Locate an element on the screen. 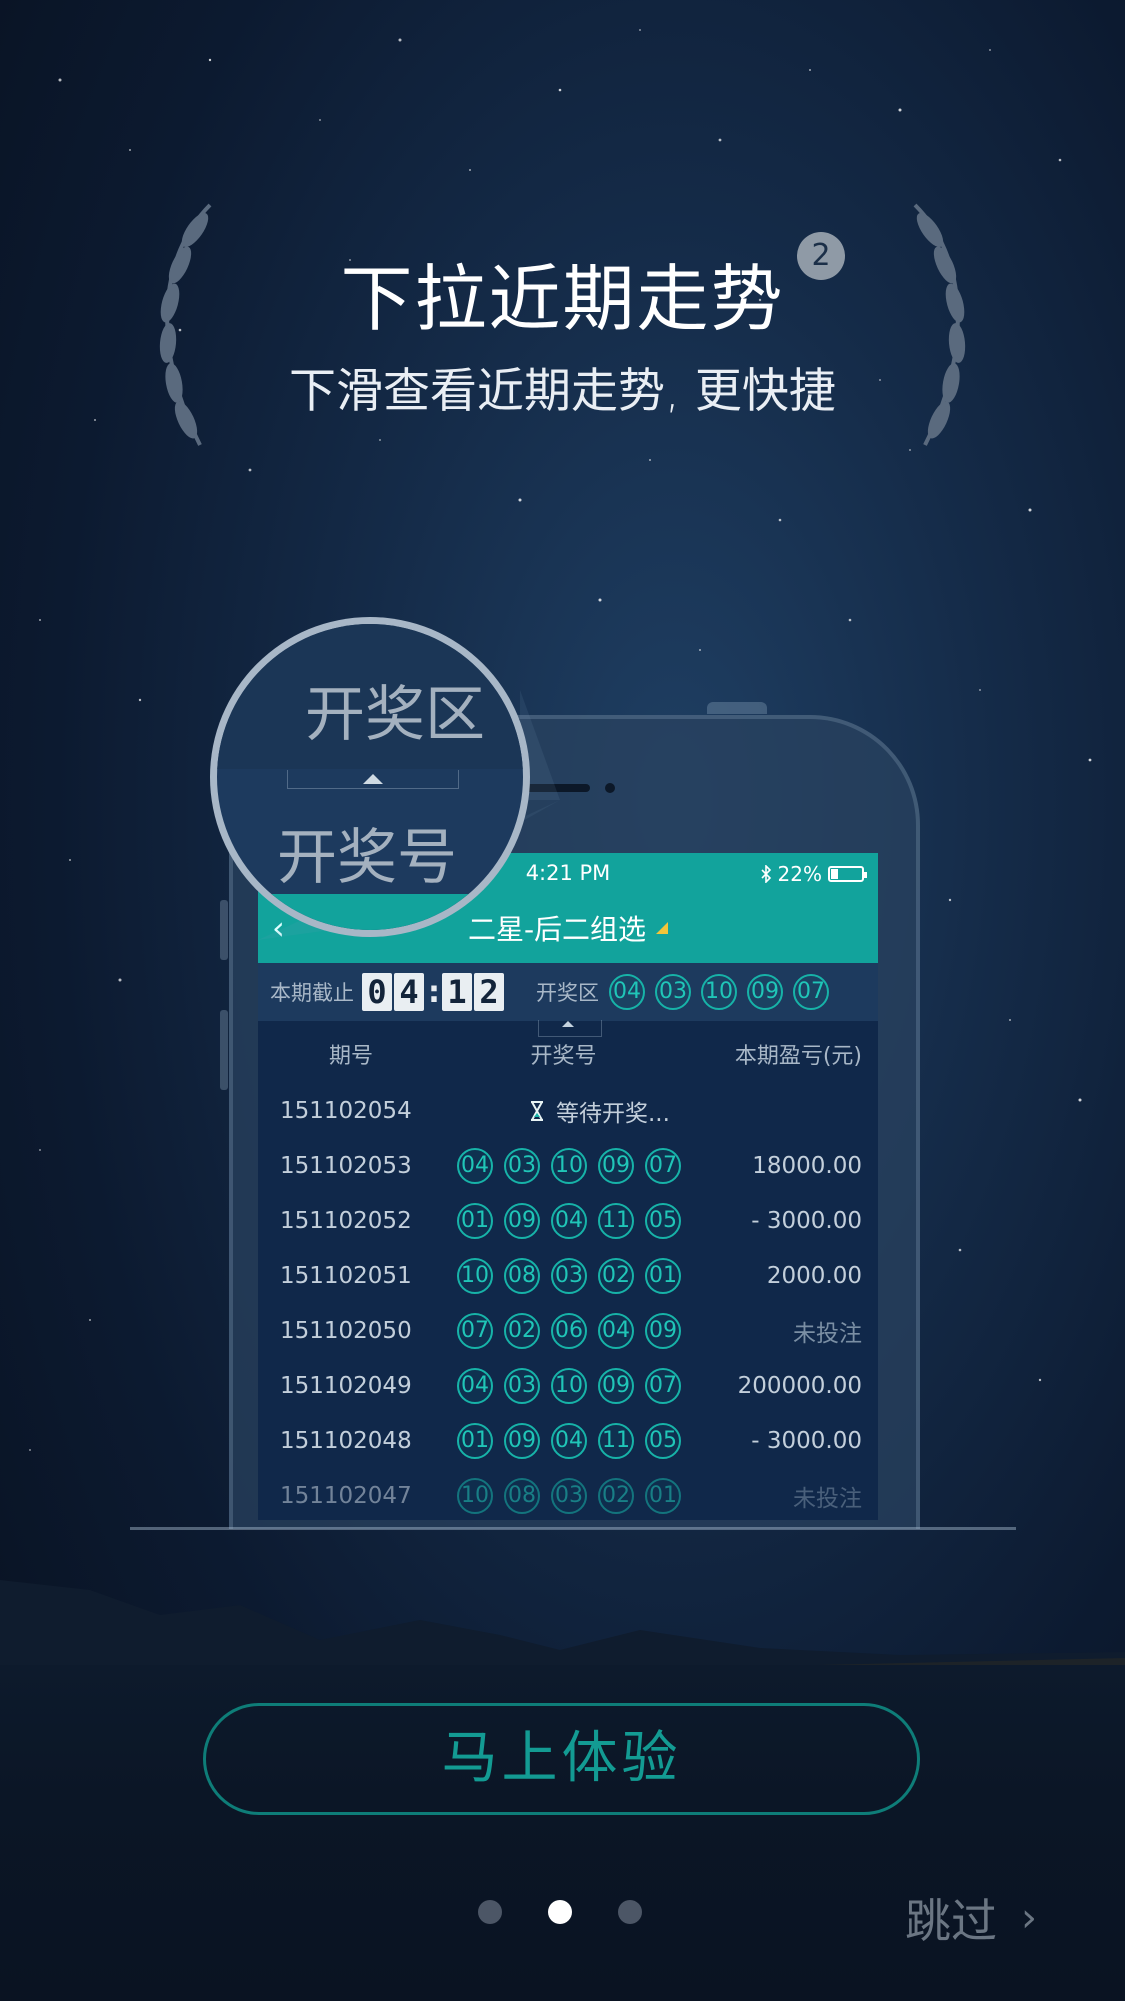 This screenshot has width=1125, height=2001. skip-button: 跳过 › is located at coordinates (971, 1918).